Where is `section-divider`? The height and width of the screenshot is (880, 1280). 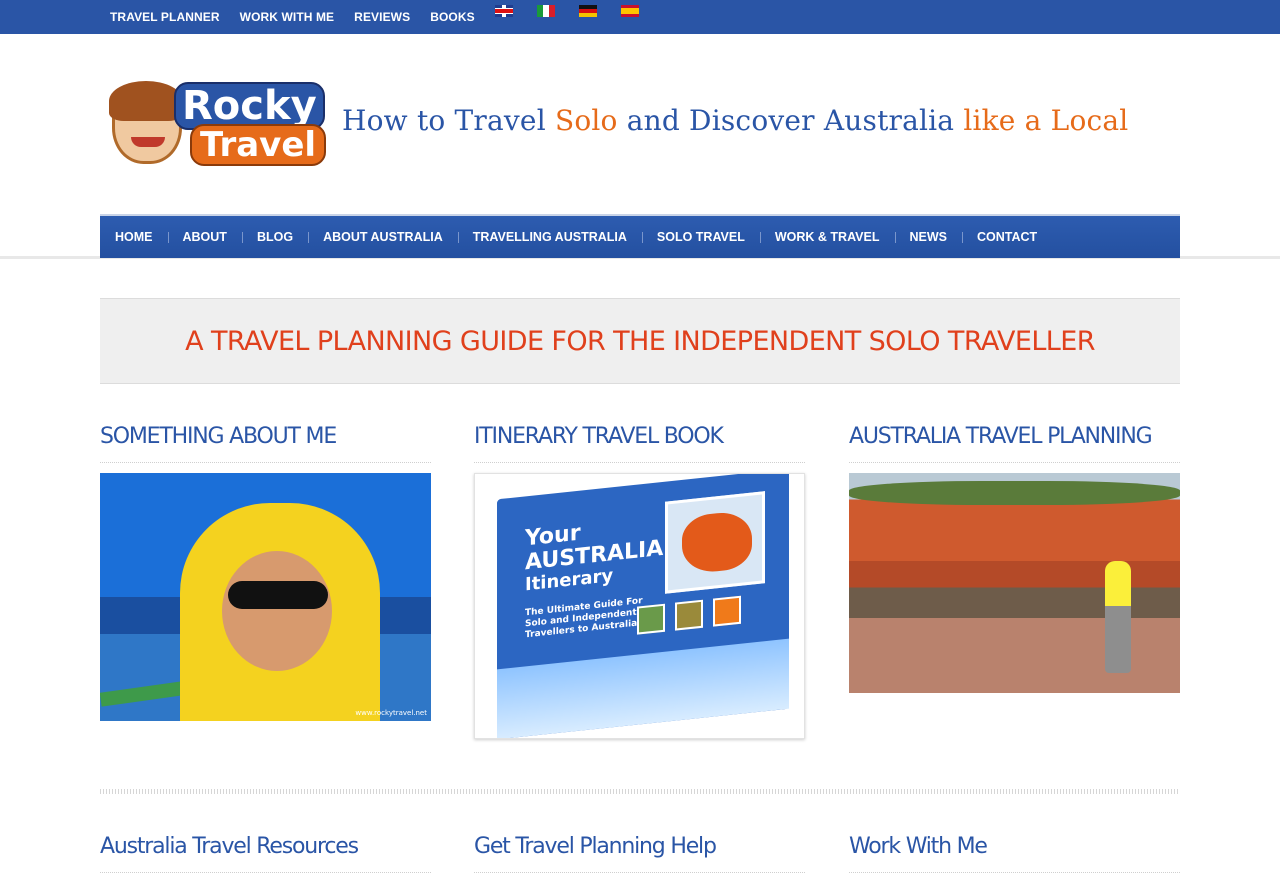 section-divider is located at coordinates (640, 791).